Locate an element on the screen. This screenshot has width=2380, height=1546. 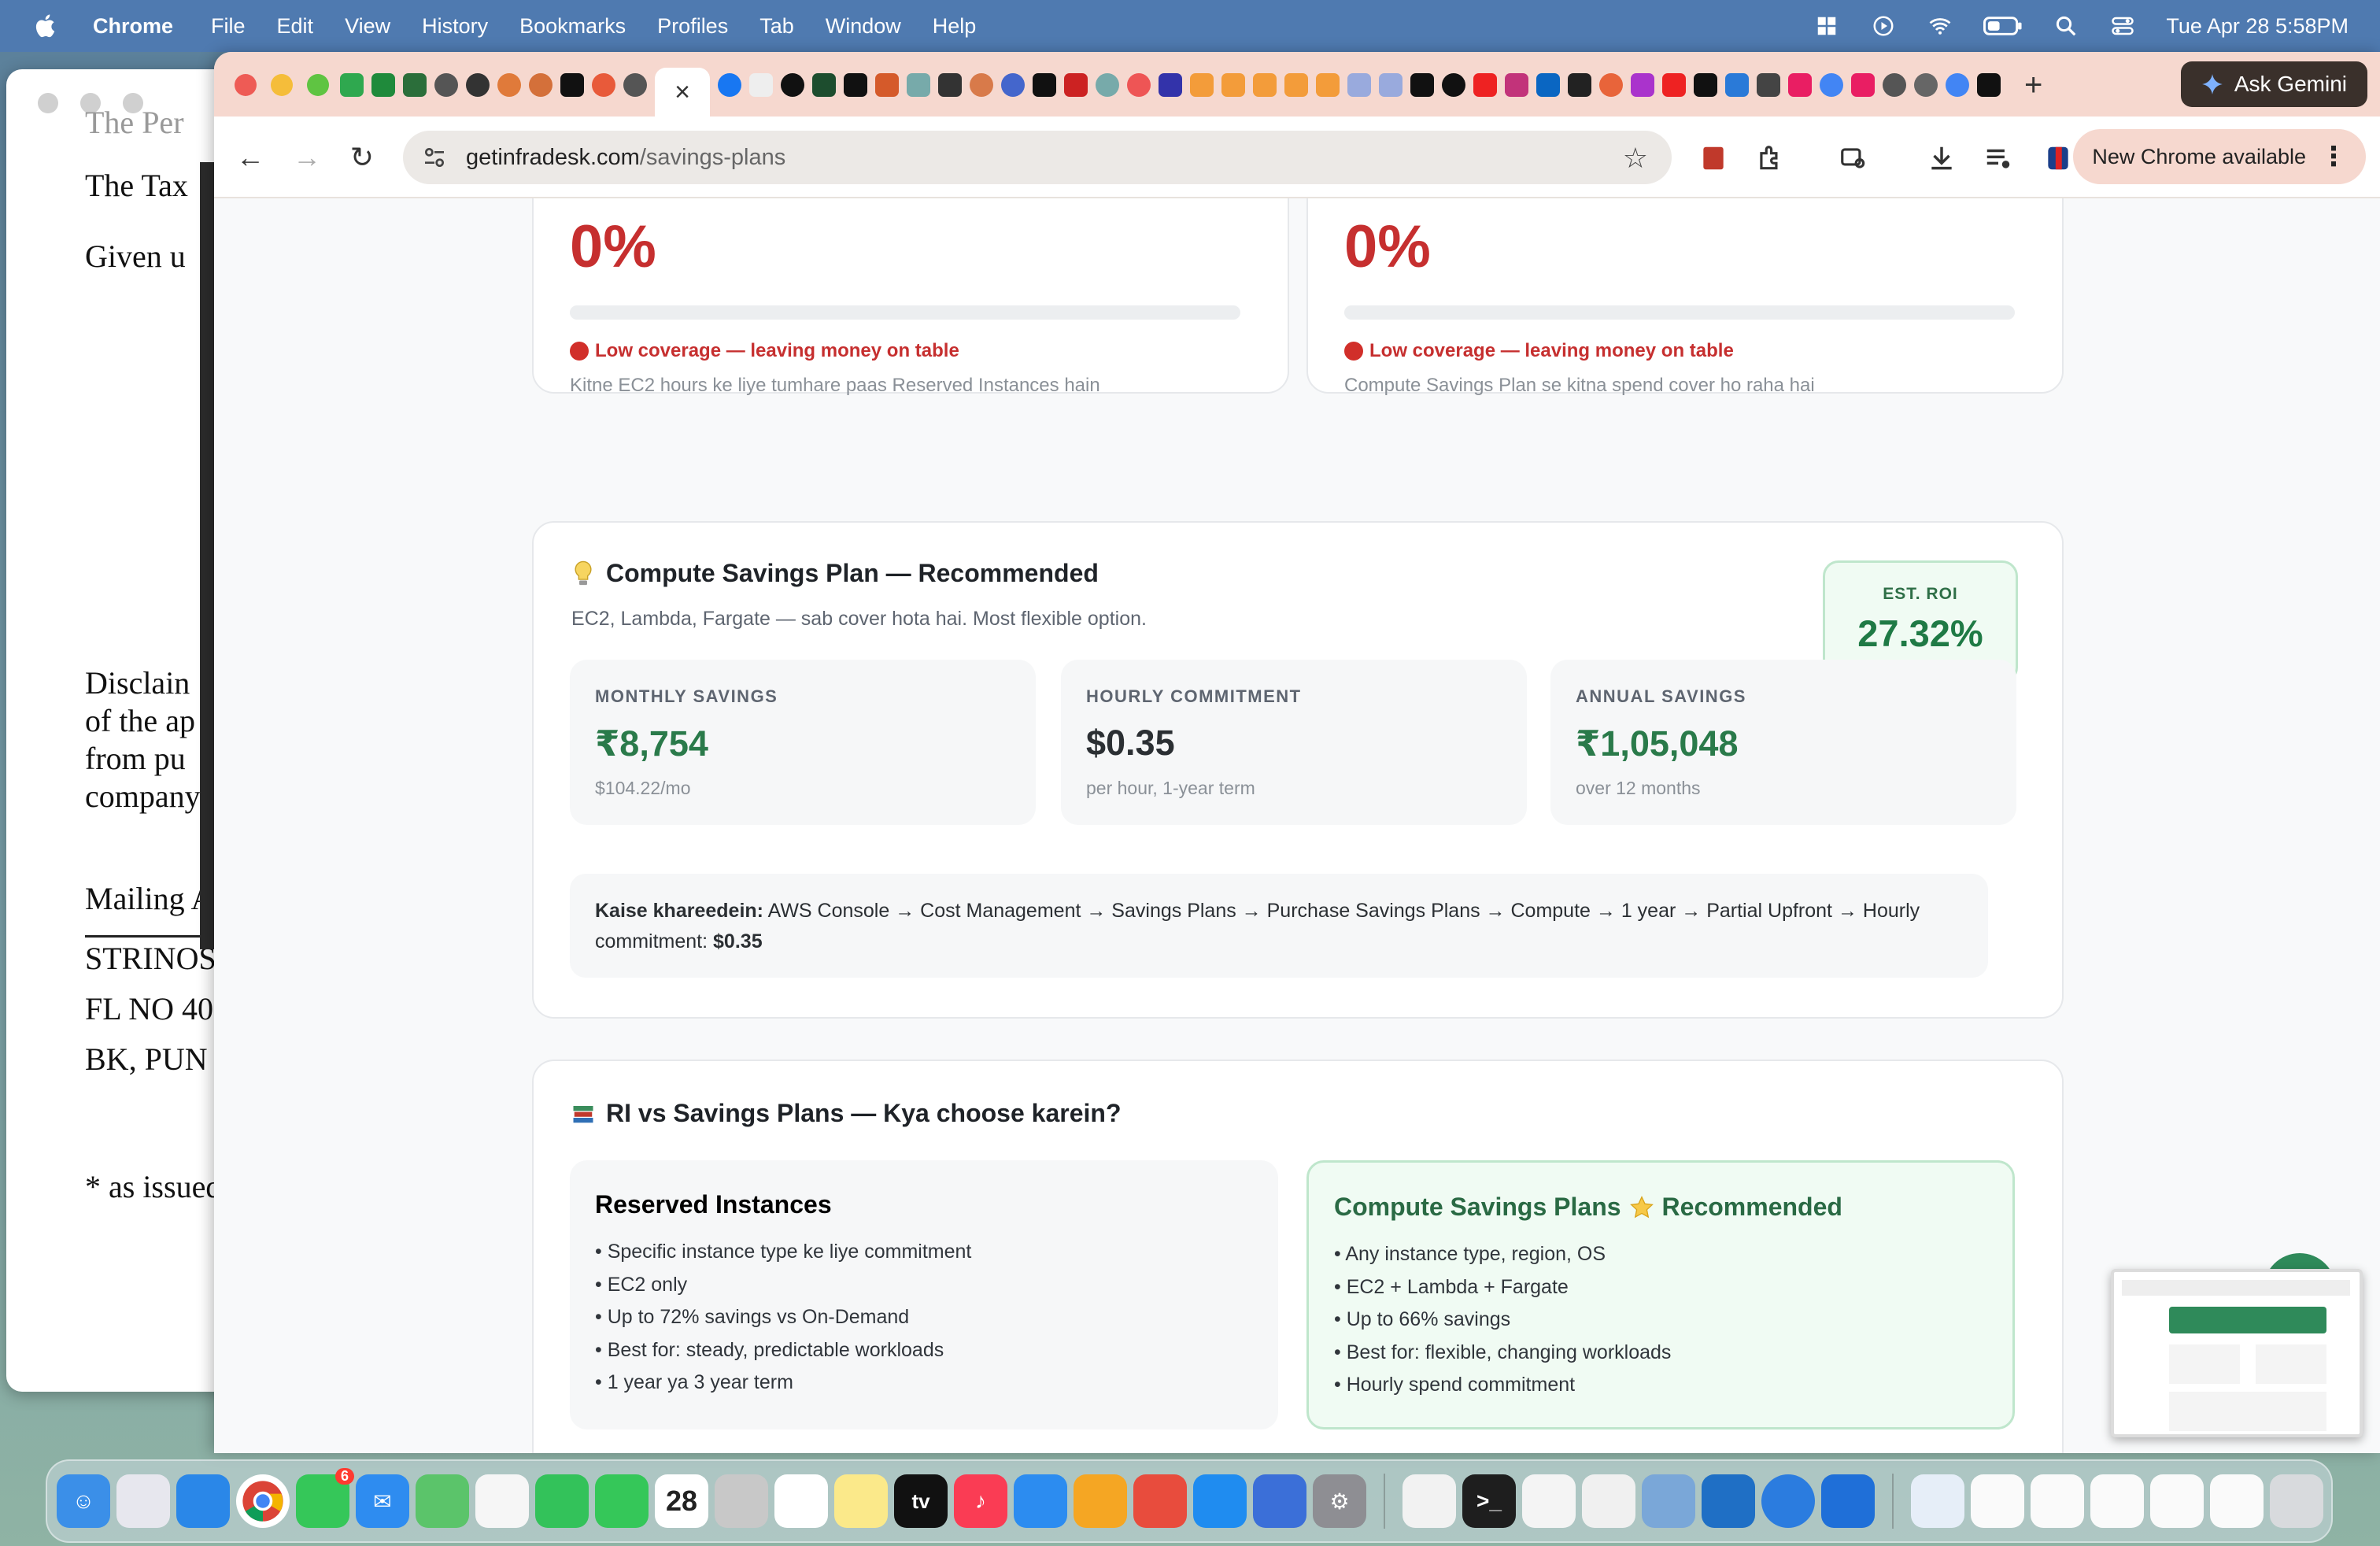
menu-bookmarks: Bookmarks is located at coordinates (572, 27).